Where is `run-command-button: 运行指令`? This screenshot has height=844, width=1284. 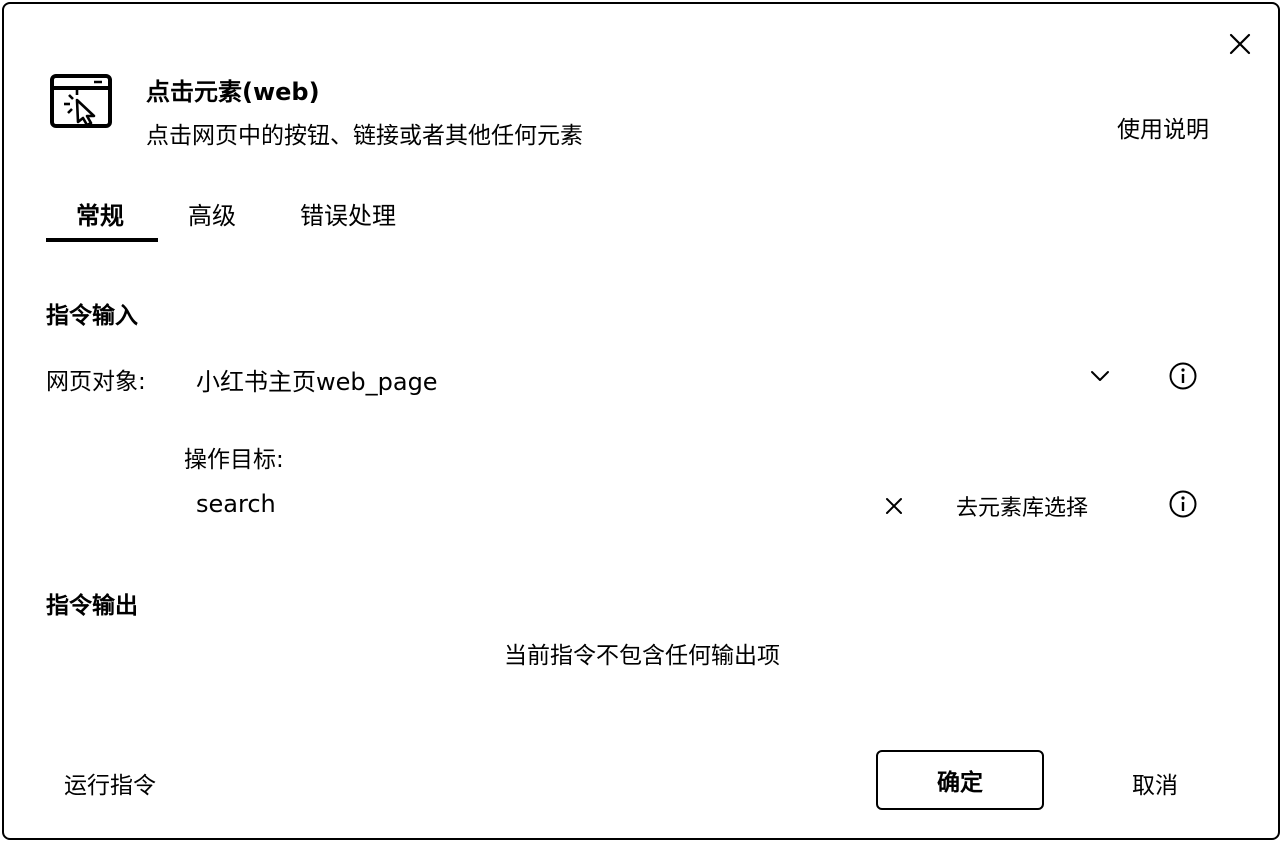 run-command-button: 运行指令 is located at coordinates (110, 783).